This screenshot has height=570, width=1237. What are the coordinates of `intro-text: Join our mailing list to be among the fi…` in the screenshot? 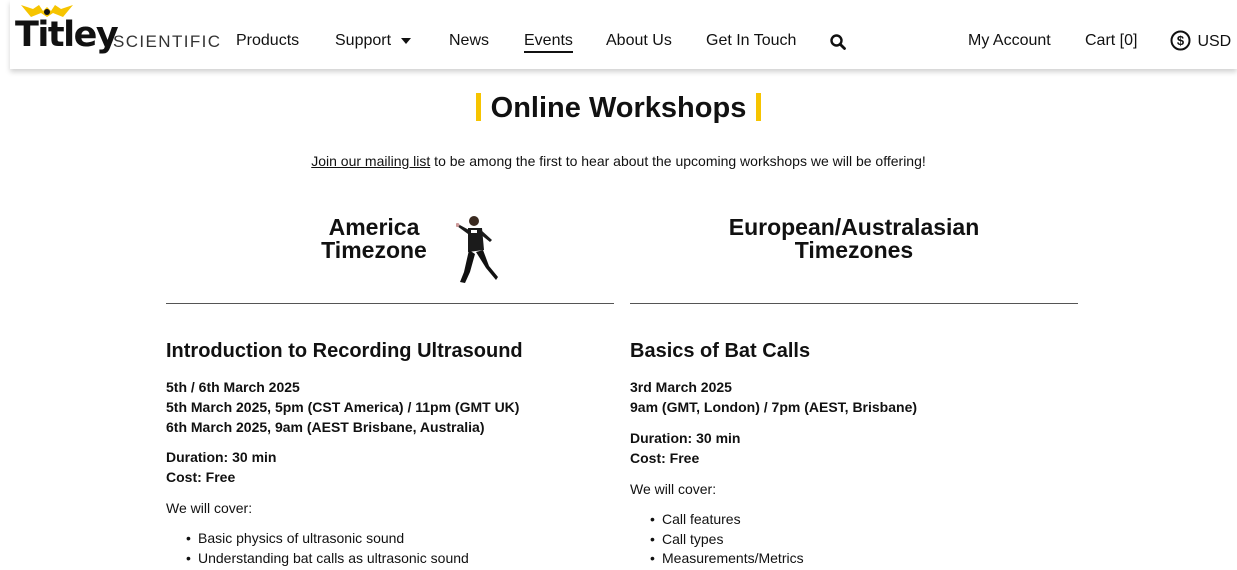 It's located at (618, 161).